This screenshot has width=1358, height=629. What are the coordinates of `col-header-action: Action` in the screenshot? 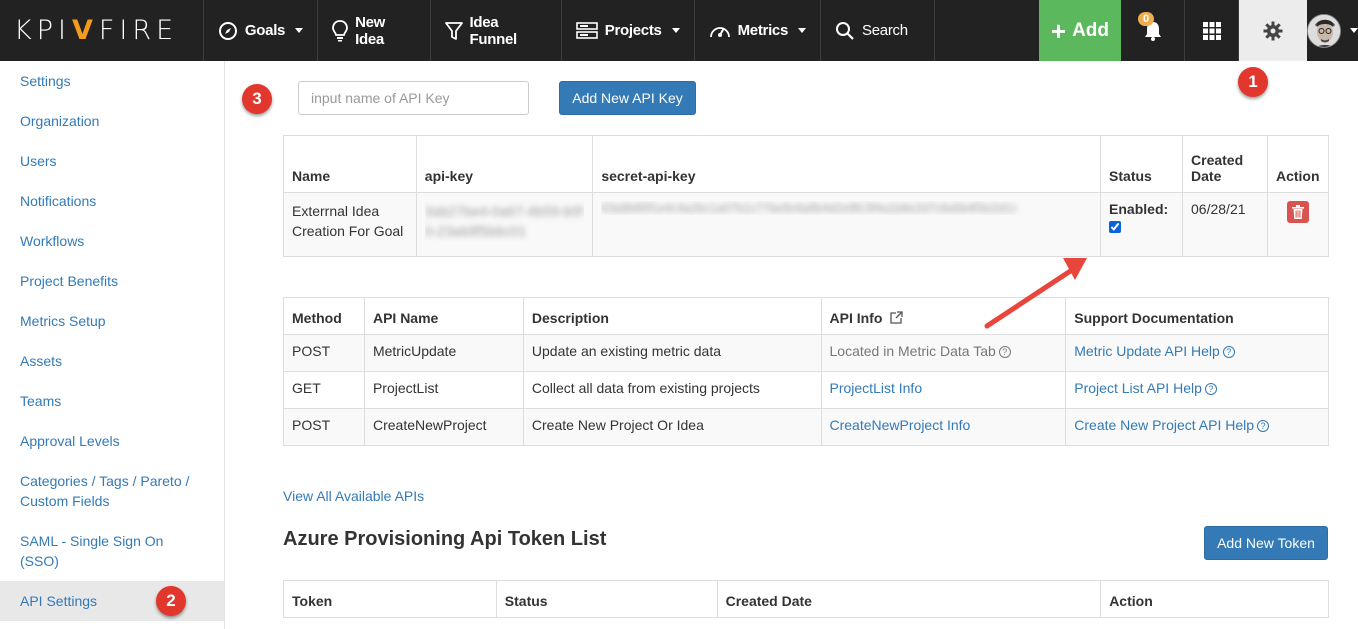 It's located at (1214, 599).